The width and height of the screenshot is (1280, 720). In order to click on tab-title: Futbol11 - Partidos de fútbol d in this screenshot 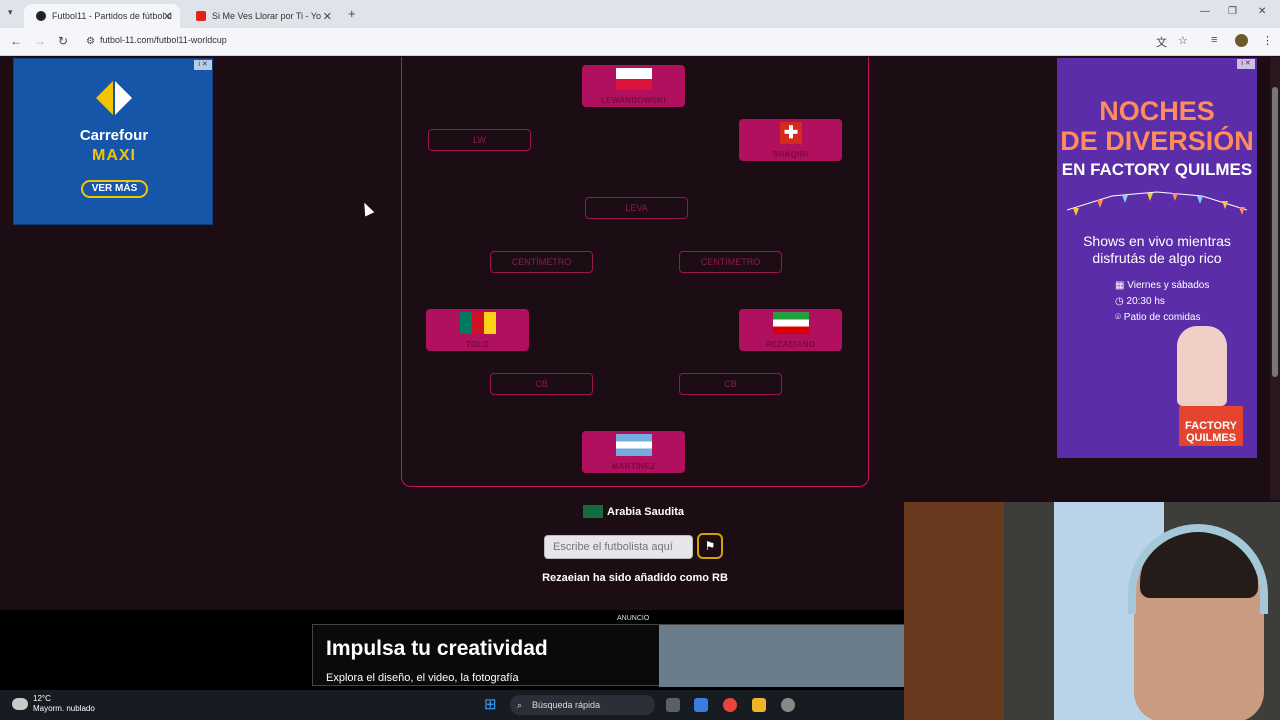, I will do `click(112, 16)`.